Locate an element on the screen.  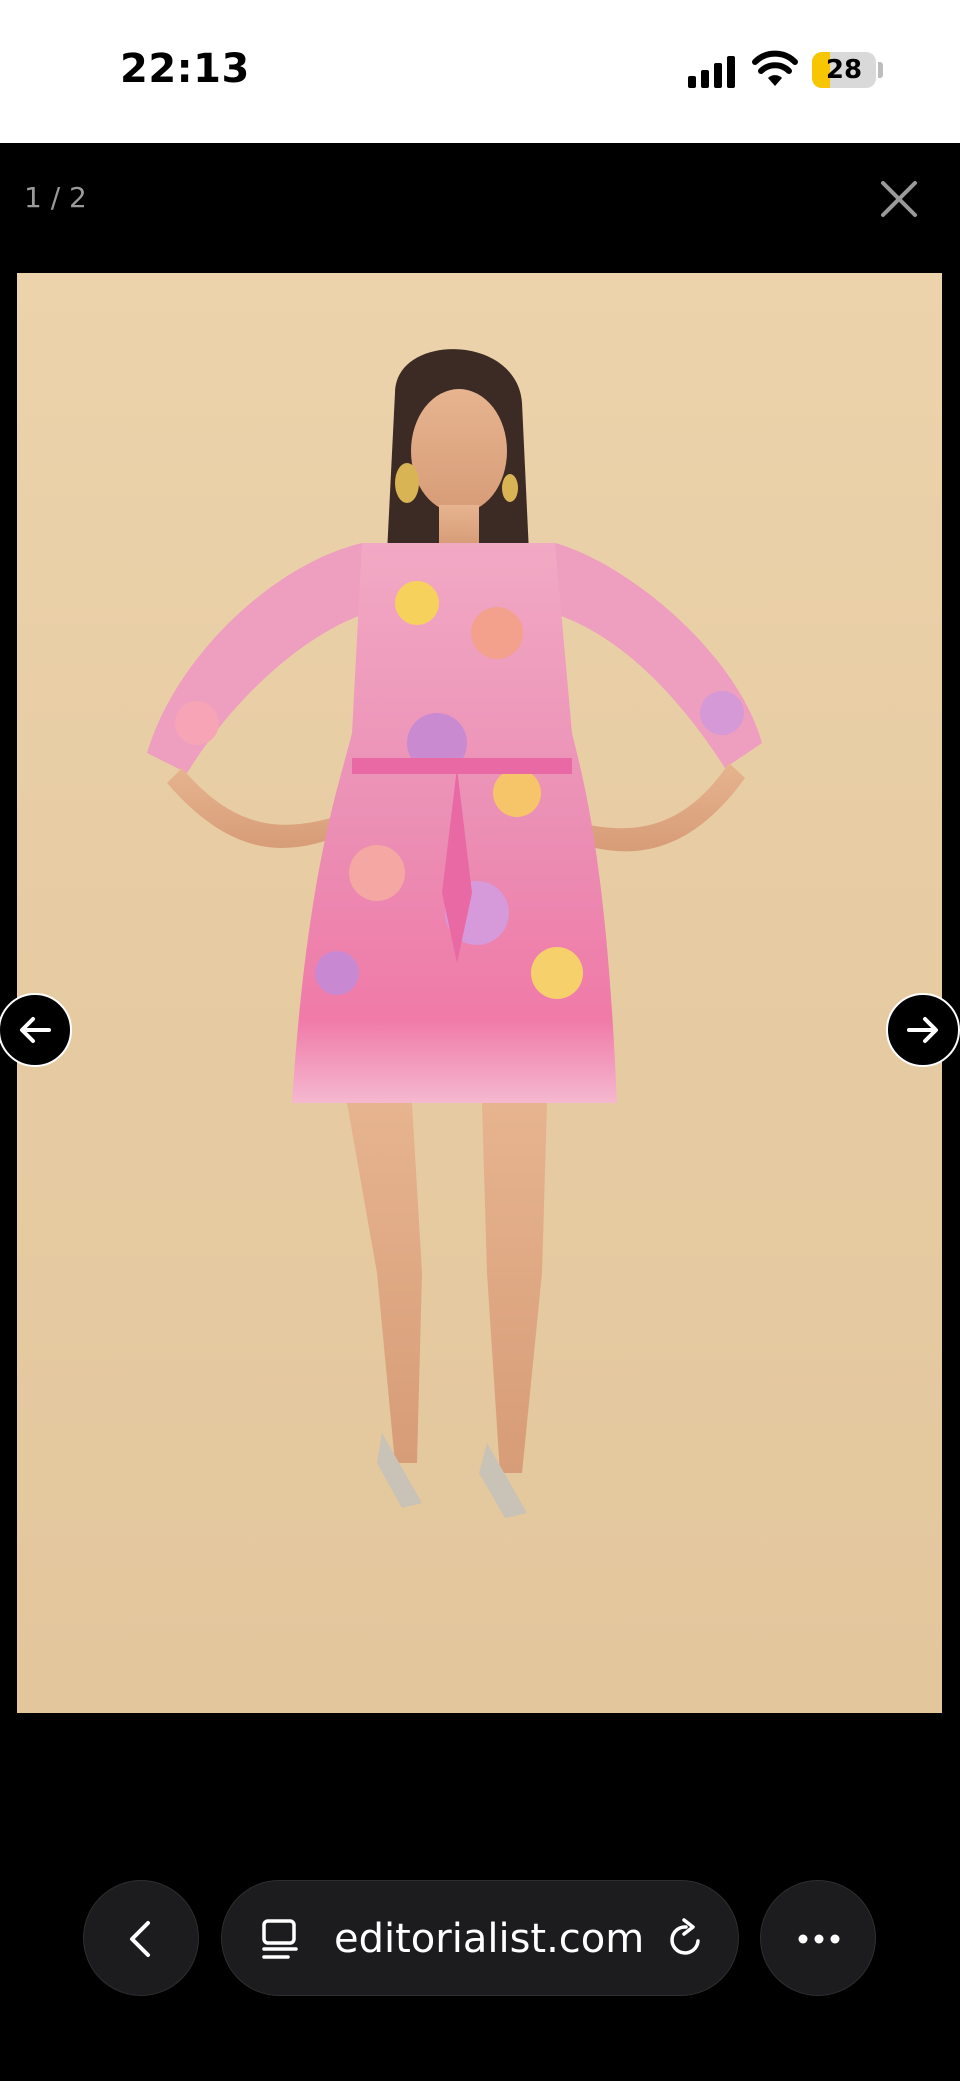
image-counter: 1 / 2 is located at coordinates (55, 197).